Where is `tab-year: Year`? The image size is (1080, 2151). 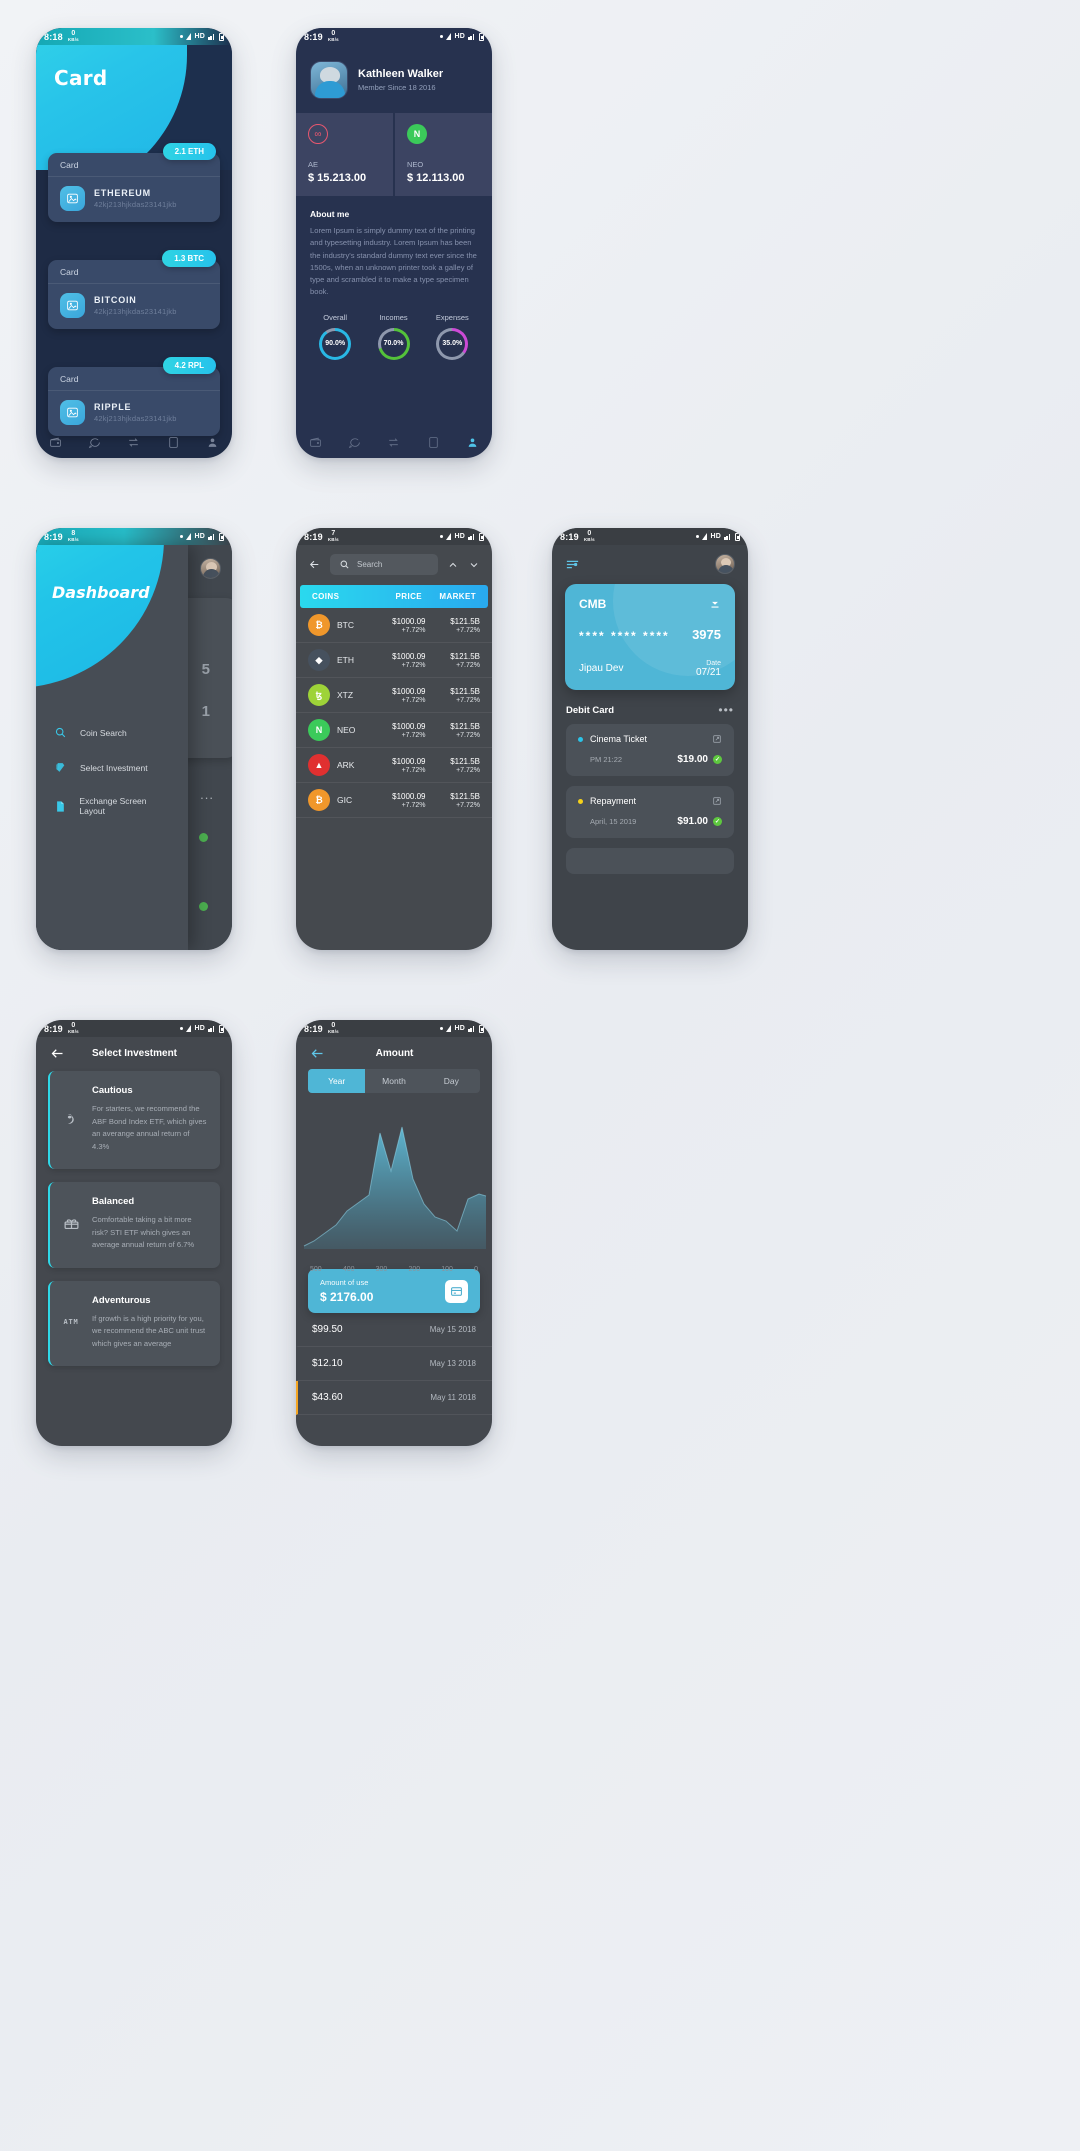
tab-year: Year is located at coordinates (337, 1081).